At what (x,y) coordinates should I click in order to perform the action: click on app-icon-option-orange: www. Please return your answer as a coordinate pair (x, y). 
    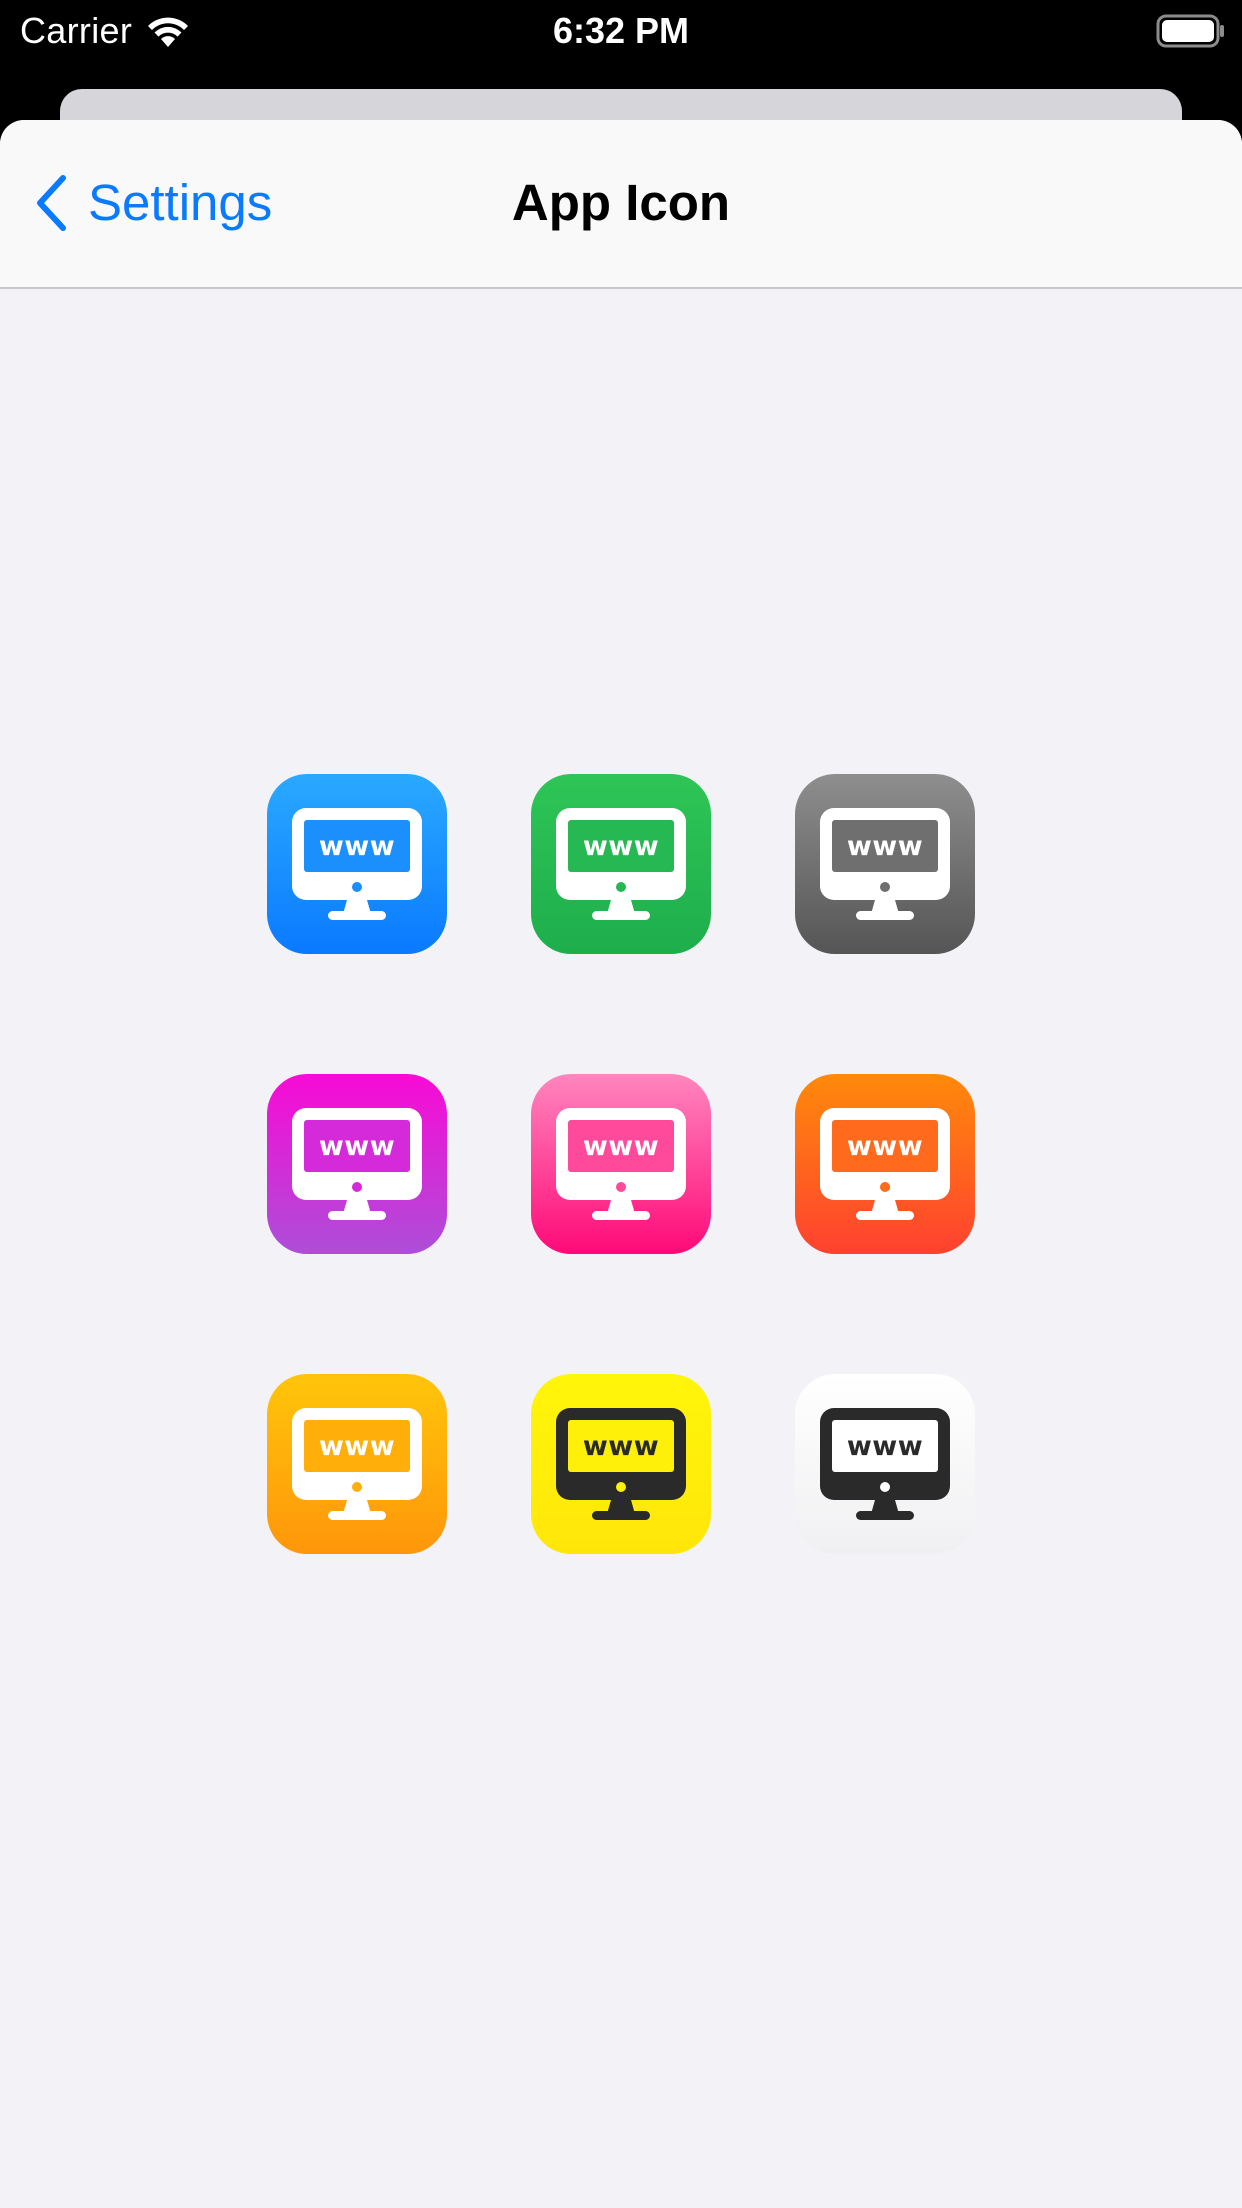
    Looking at the image, I should click on (885, 1164).